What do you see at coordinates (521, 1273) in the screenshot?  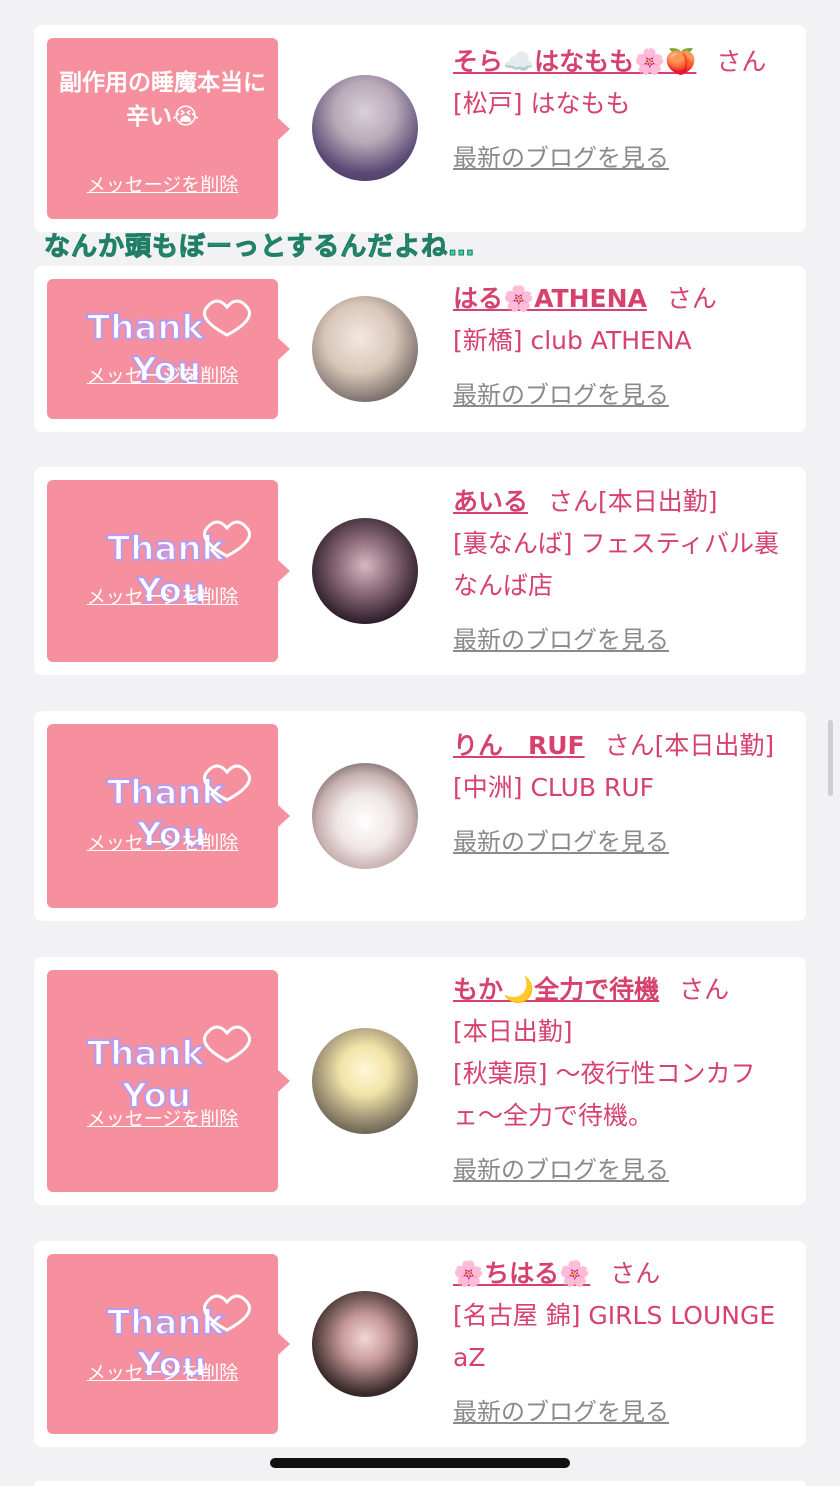 I see `cast-name-link: 🌸ちはる🌸` at bounding box center [521, 1273].